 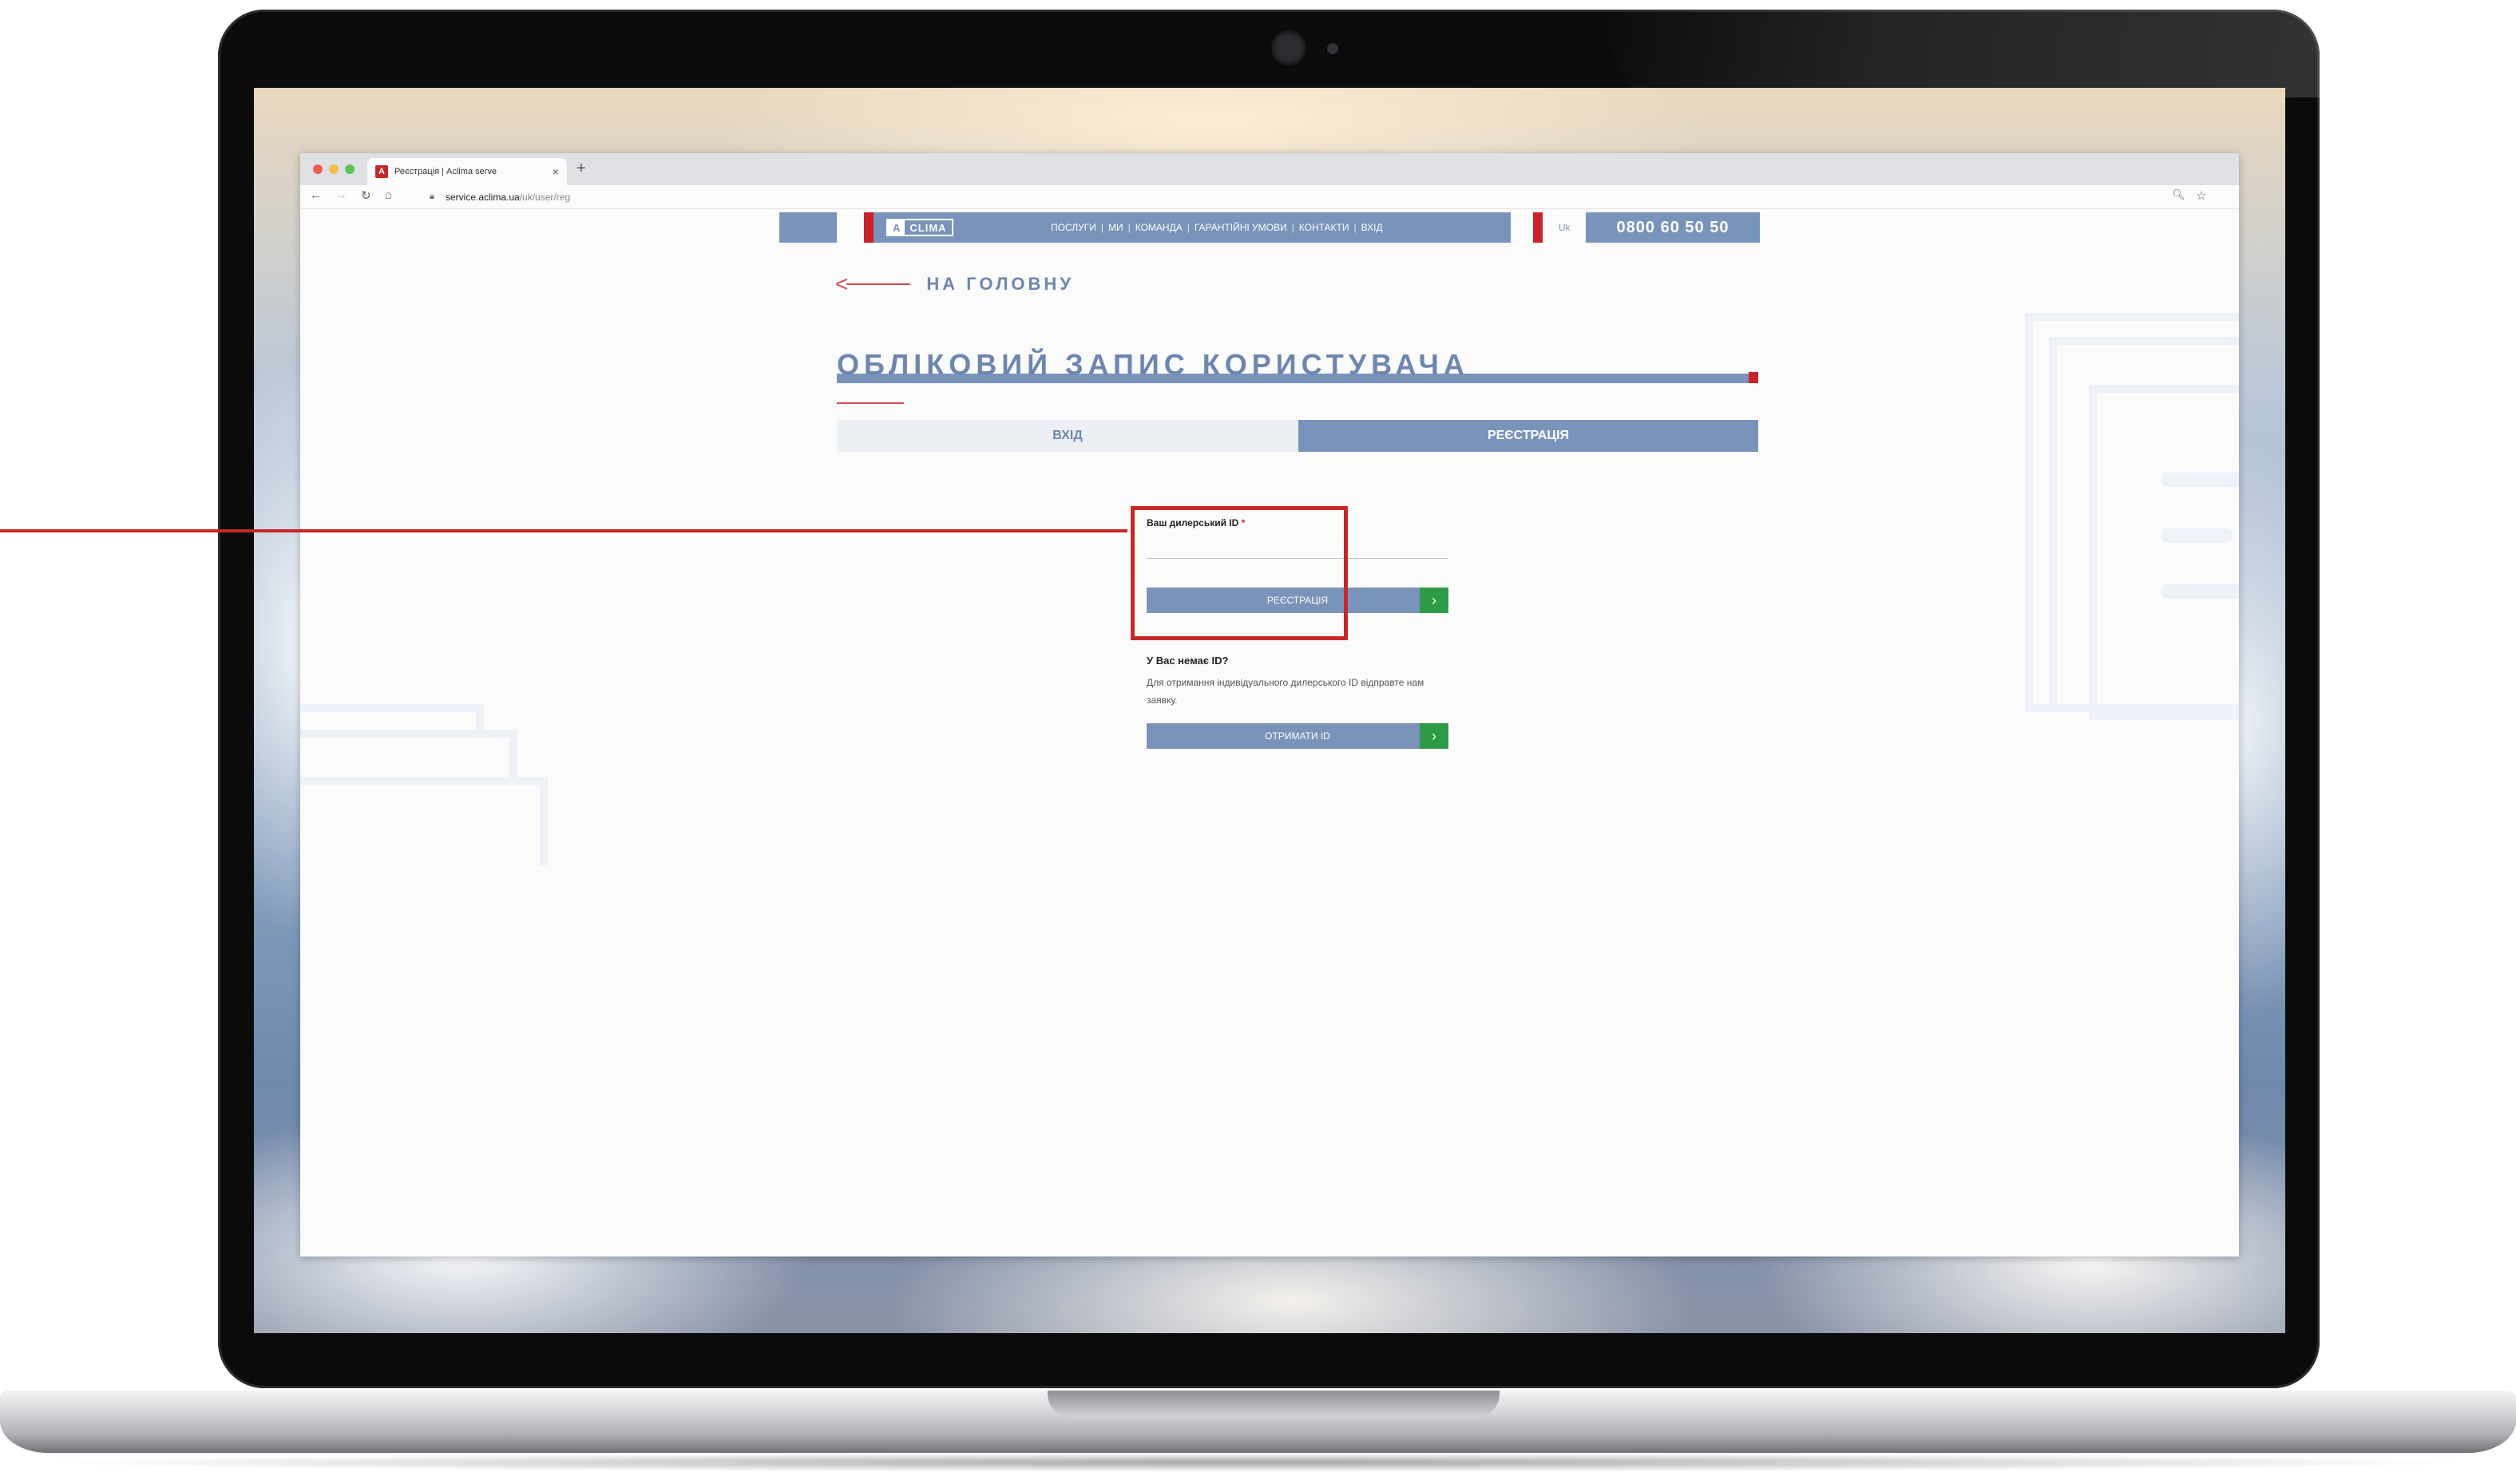 I want to click on title-bar-red-accent, so click(x=1753, y=377).